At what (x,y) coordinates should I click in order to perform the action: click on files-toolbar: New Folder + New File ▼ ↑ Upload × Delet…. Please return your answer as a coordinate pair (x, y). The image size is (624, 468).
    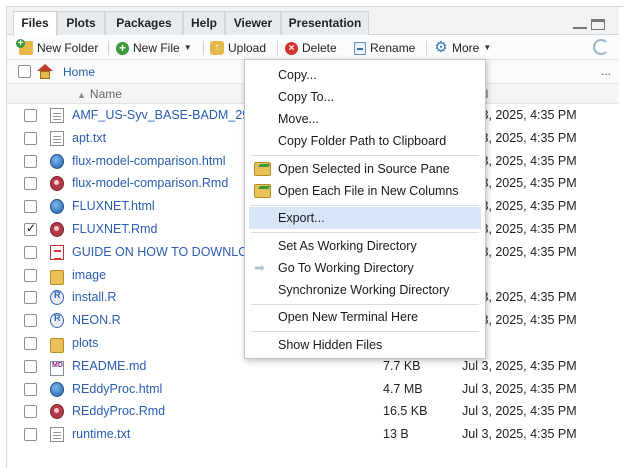
    Looking at the image, I should click on (313, 48).